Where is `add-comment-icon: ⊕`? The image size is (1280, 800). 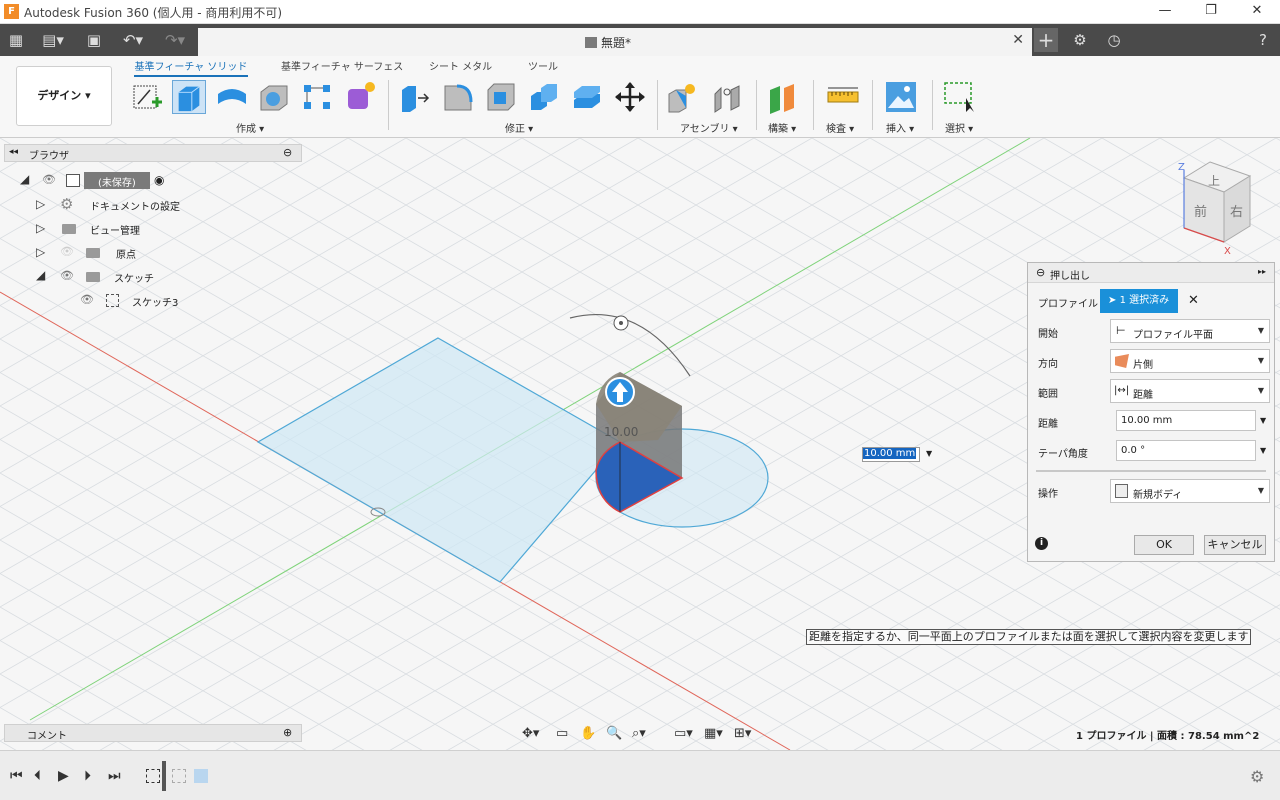
add-comment-icon: ⊕ is located at coordinates (287, 732).